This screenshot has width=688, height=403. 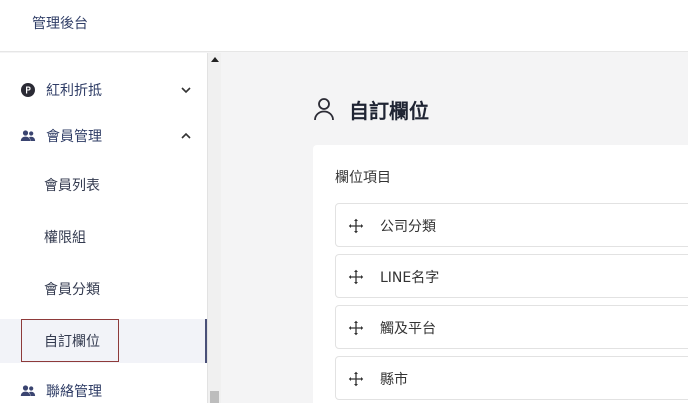 I want to click on page-title: 自訂欄位, so click(x=389, y=111).